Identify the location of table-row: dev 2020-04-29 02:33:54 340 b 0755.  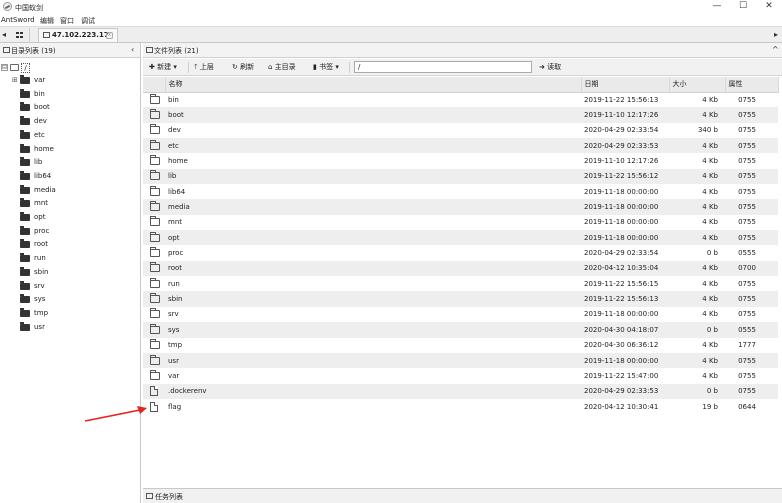
(460, 130).